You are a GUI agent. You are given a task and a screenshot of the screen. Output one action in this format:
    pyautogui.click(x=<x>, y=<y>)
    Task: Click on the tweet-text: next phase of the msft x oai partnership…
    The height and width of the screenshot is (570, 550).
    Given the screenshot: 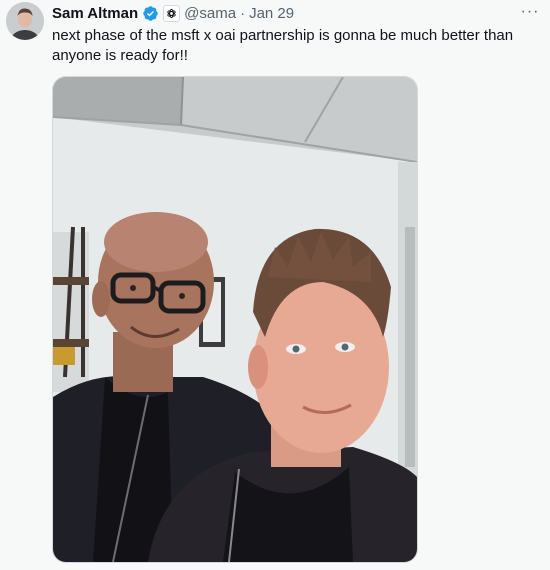 What is the action you would take?
    pyautogui.click(x=283, y=45)
    